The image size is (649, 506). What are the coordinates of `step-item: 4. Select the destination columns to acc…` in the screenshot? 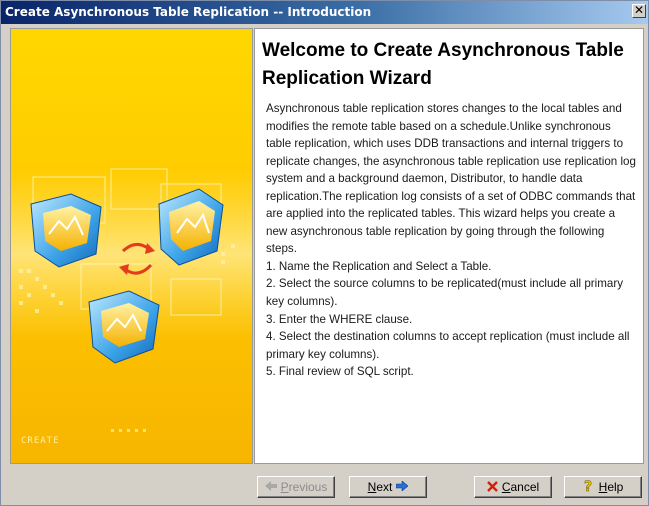 It's located at (448, 345).